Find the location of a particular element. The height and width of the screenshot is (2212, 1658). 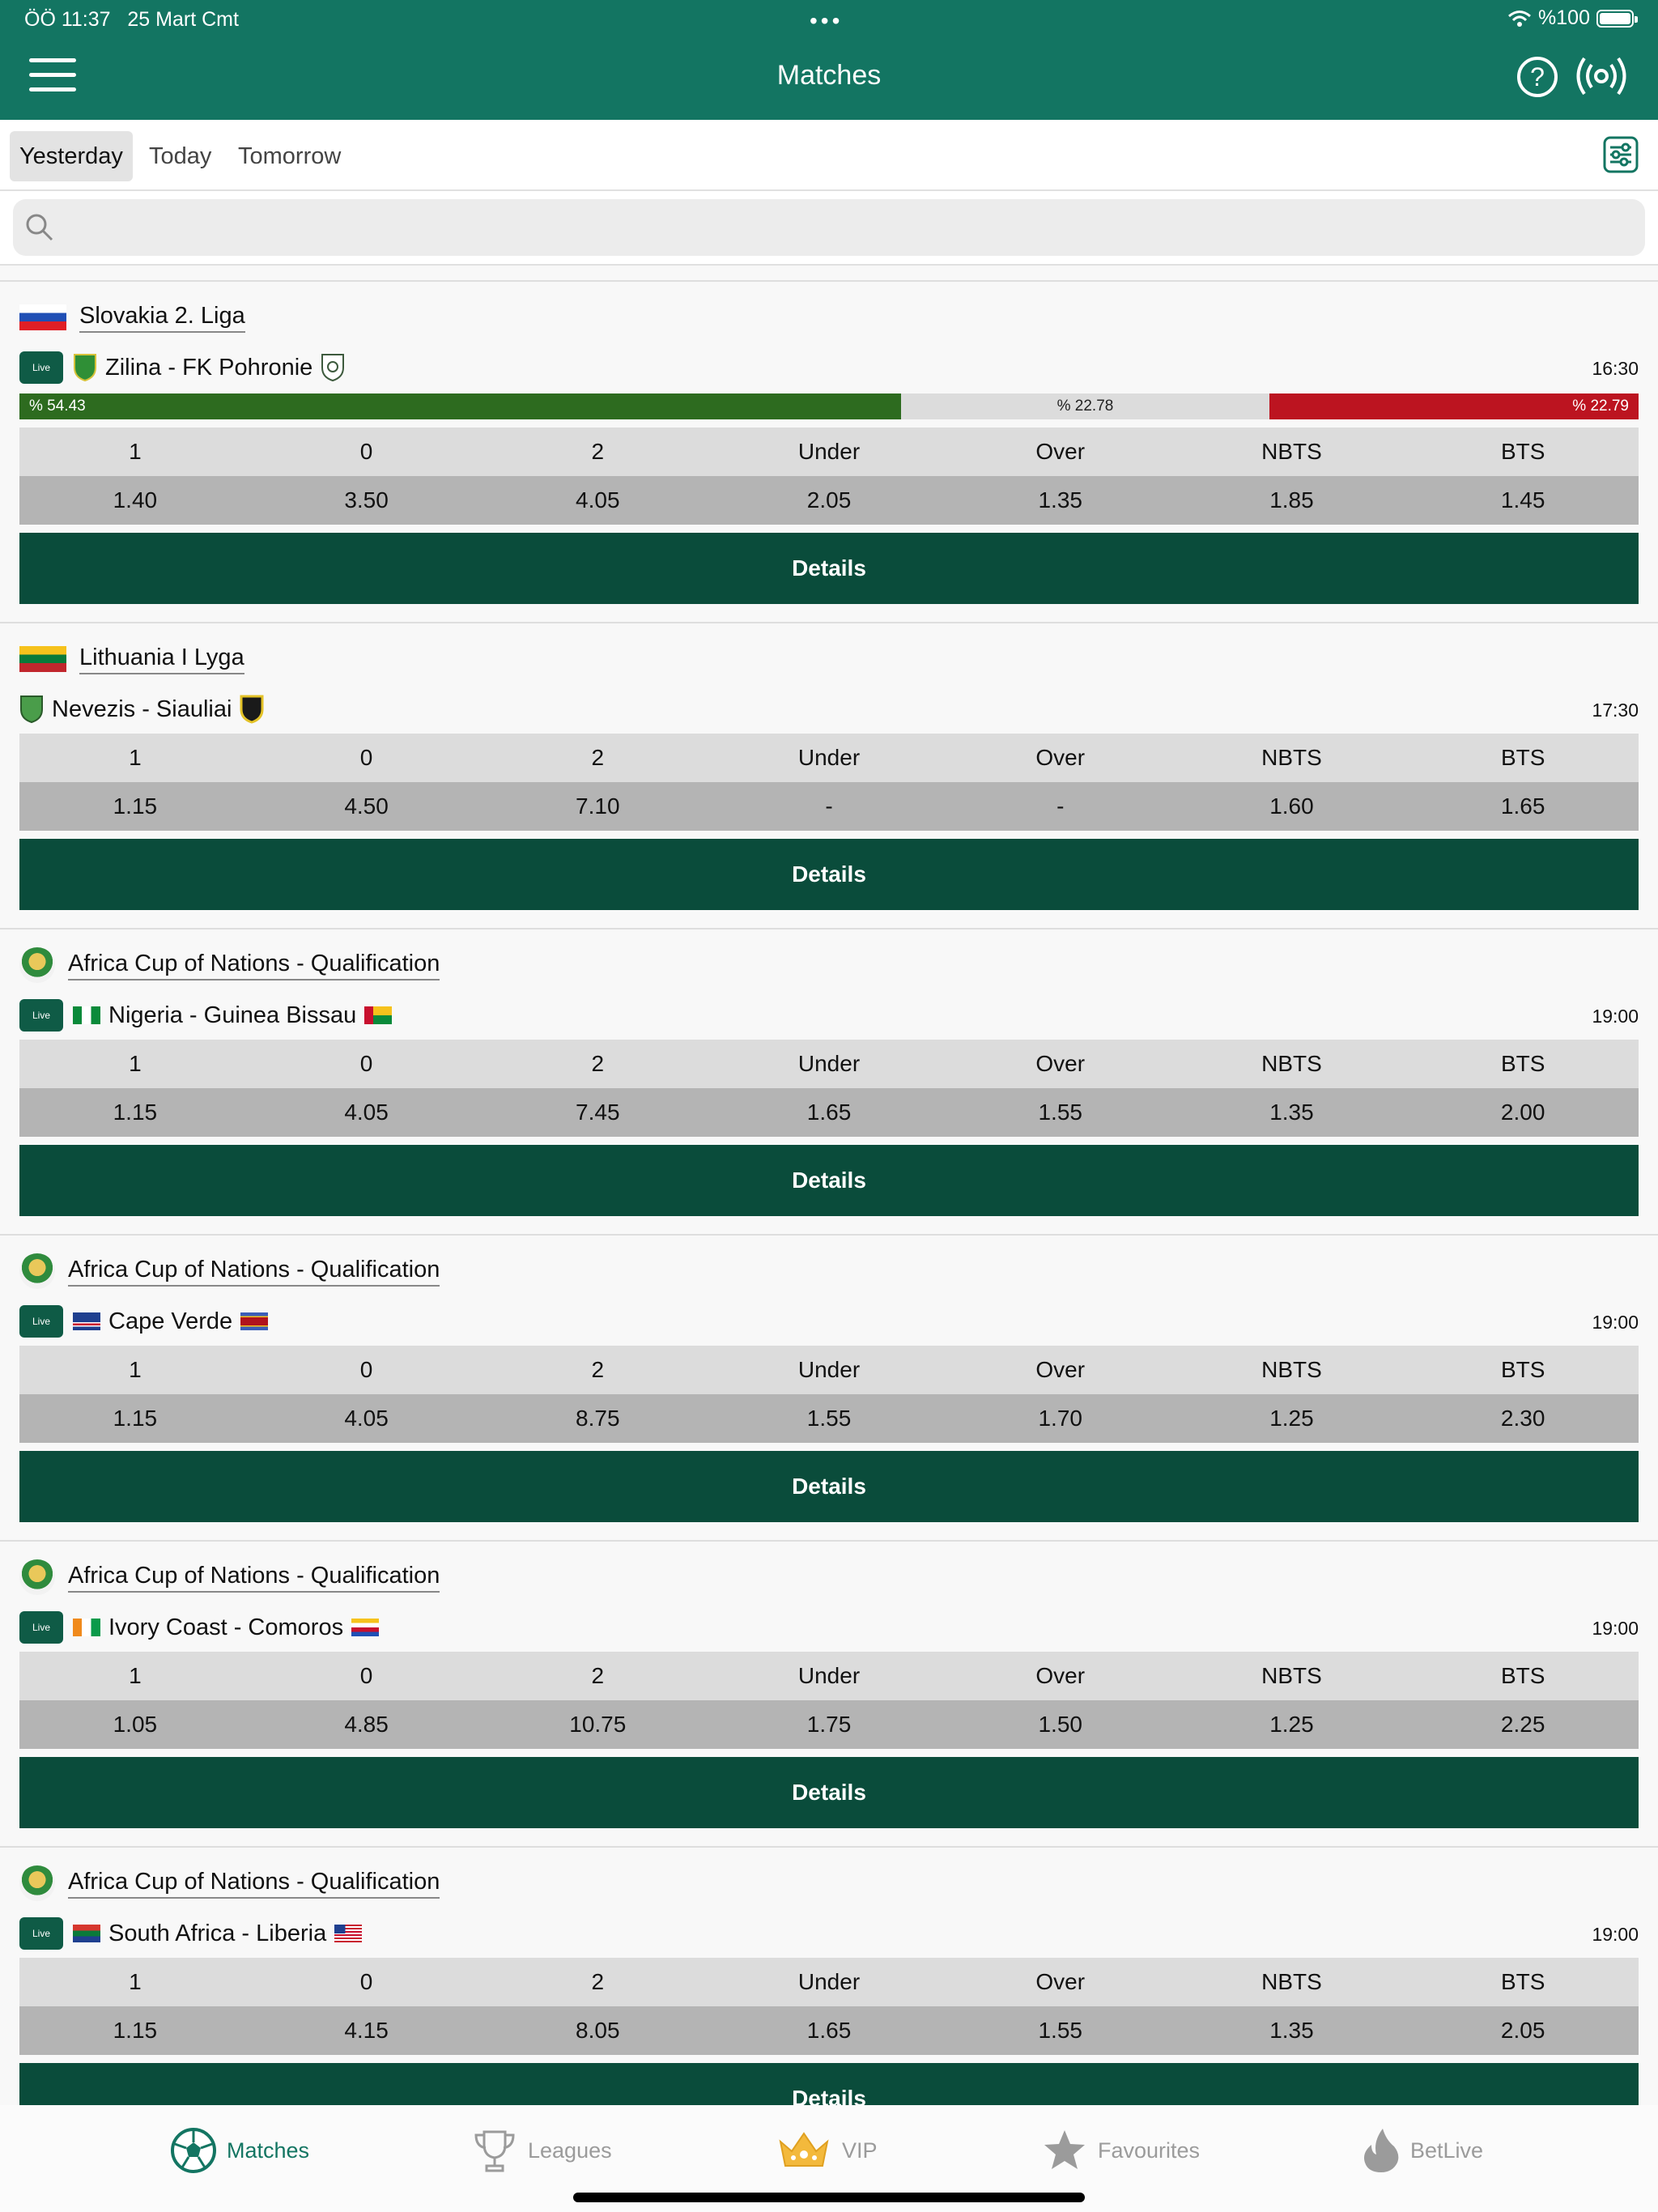

odds-value: 1.50 is located at coordinates (1060, 1725).